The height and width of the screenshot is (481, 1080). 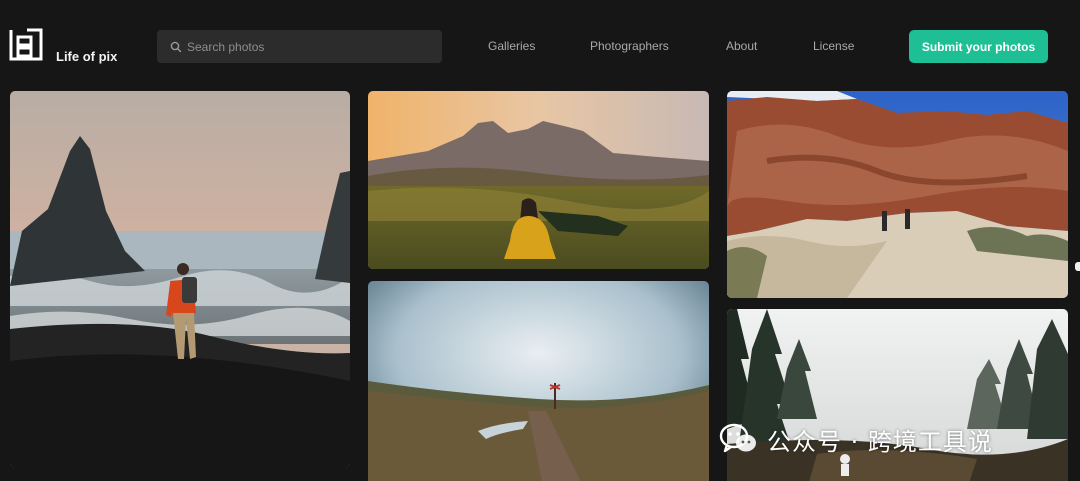 I want to click on search-bar, so click(x=299, y=46).